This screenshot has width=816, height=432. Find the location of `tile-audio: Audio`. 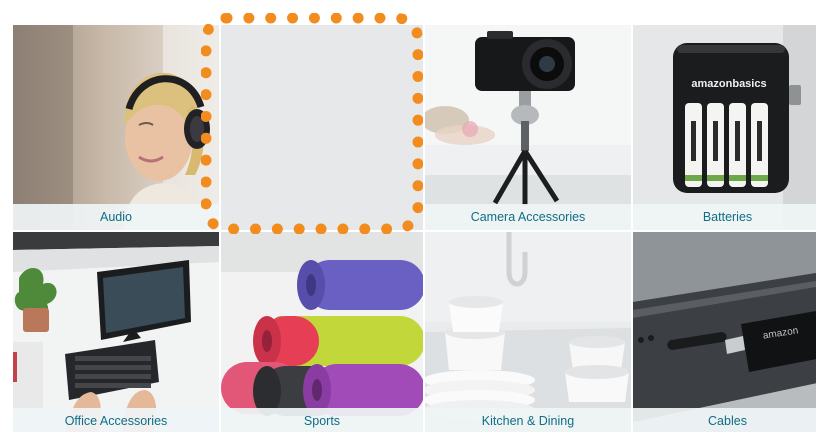

tile-audio: Audio is located at coordinates (116, 127).